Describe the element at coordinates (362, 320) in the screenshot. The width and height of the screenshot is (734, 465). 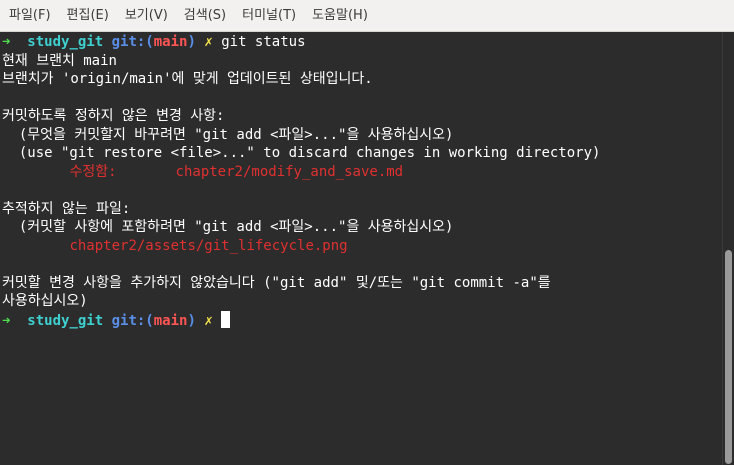
I see `prompt-line: ➜ study_git git:(main) ✗` at that location.